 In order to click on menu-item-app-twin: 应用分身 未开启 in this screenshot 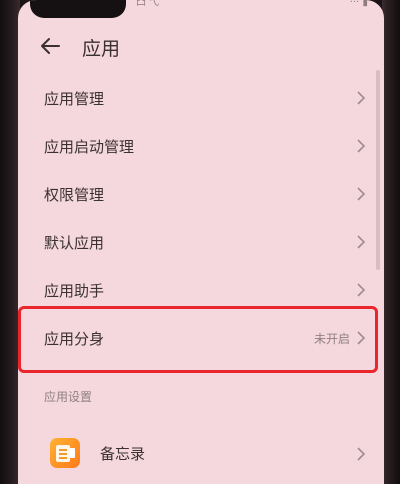, I will do `click(201, 338)`.